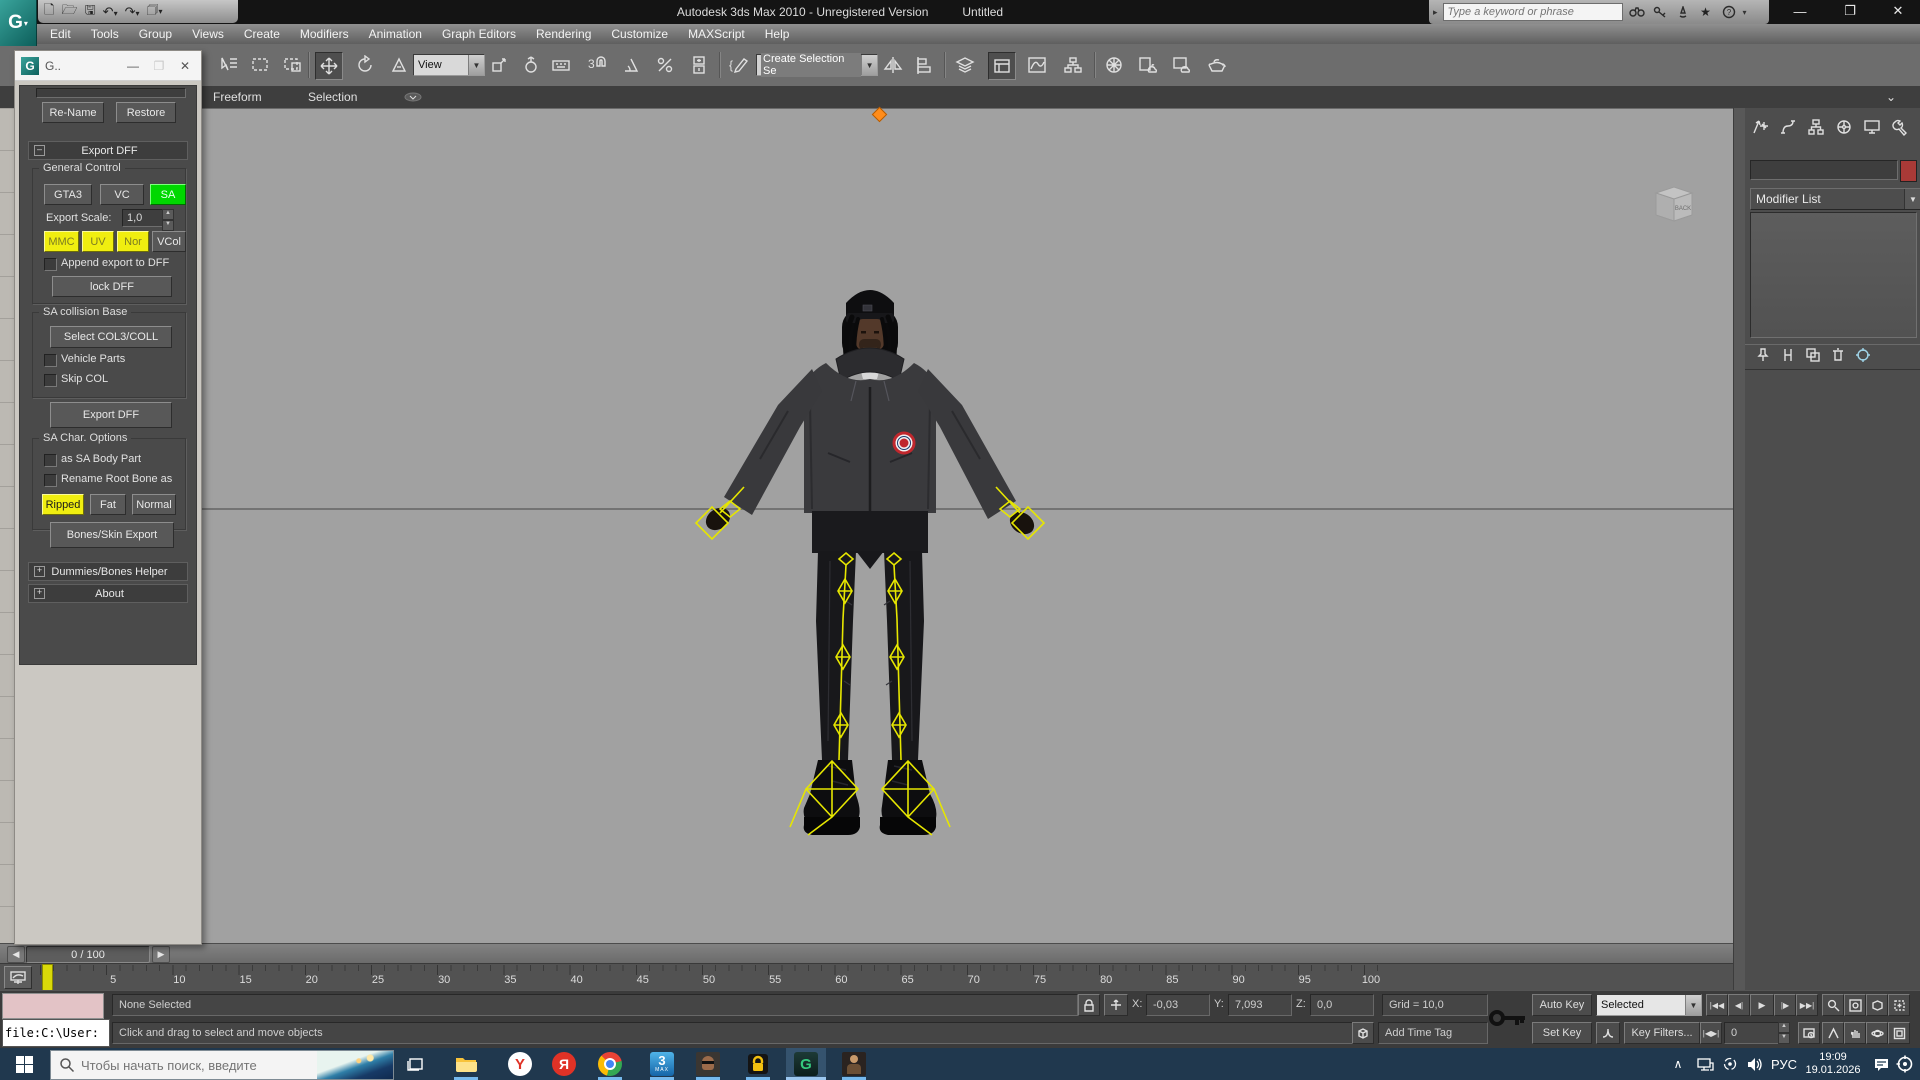  What do you see at coordinates (1824, 170) in the screenshot?
I see `object-name-field` at bounding box center [1824, 170].